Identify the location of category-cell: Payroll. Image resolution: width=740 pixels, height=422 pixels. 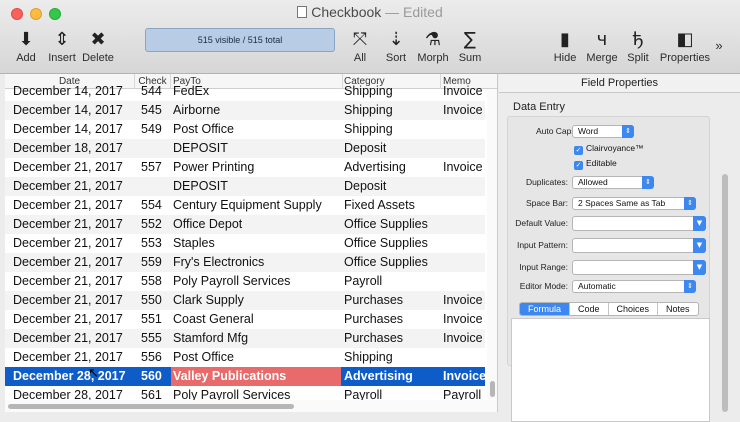
(393, 281).